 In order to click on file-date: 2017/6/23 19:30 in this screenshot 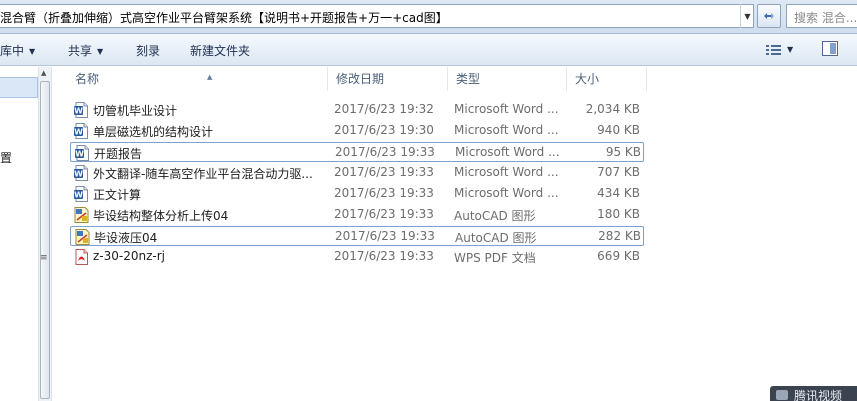, I will do `click(384, 130)`.